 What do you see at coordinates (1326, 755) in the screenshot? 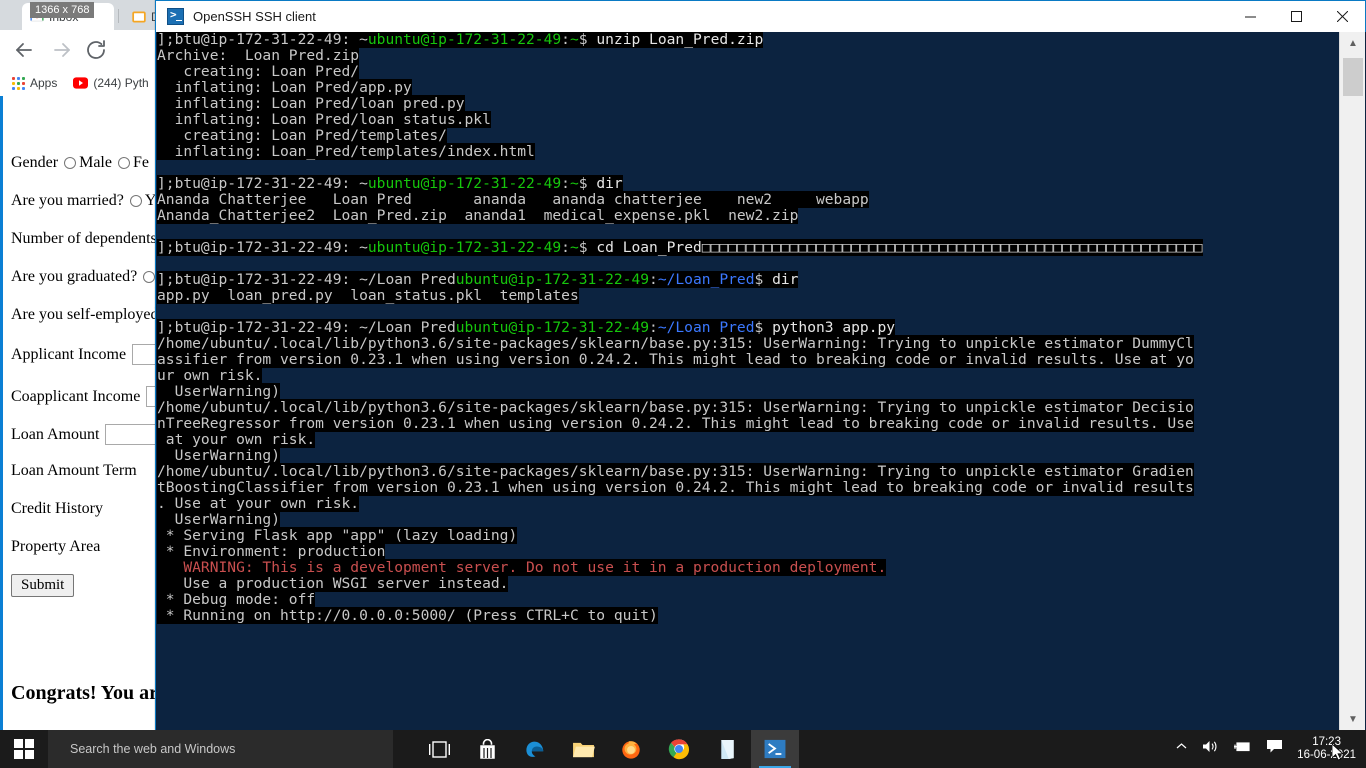
I see `clock-date: 16-06-2021` at bounding box center [1326, 755].